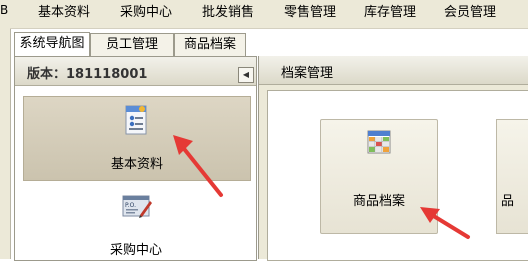  I want to click on tab-strip: 系统导航图 员工管理 商品档案, so click(271, 44).